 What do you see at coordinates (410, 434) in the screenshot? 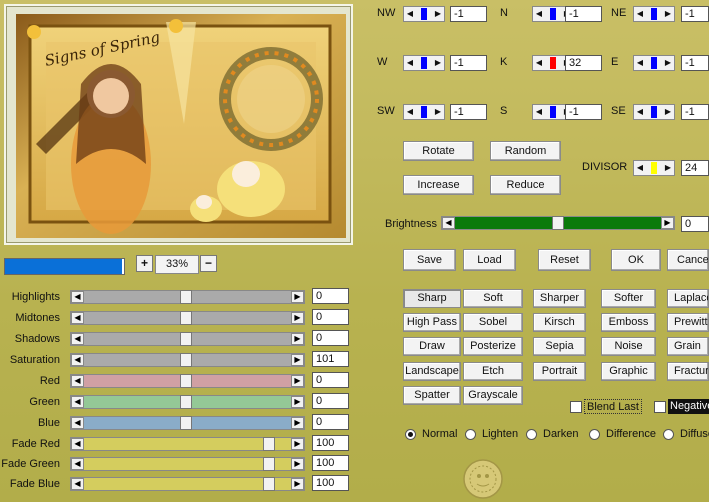
I see `normal-radio` at bounding box center [410, 434].